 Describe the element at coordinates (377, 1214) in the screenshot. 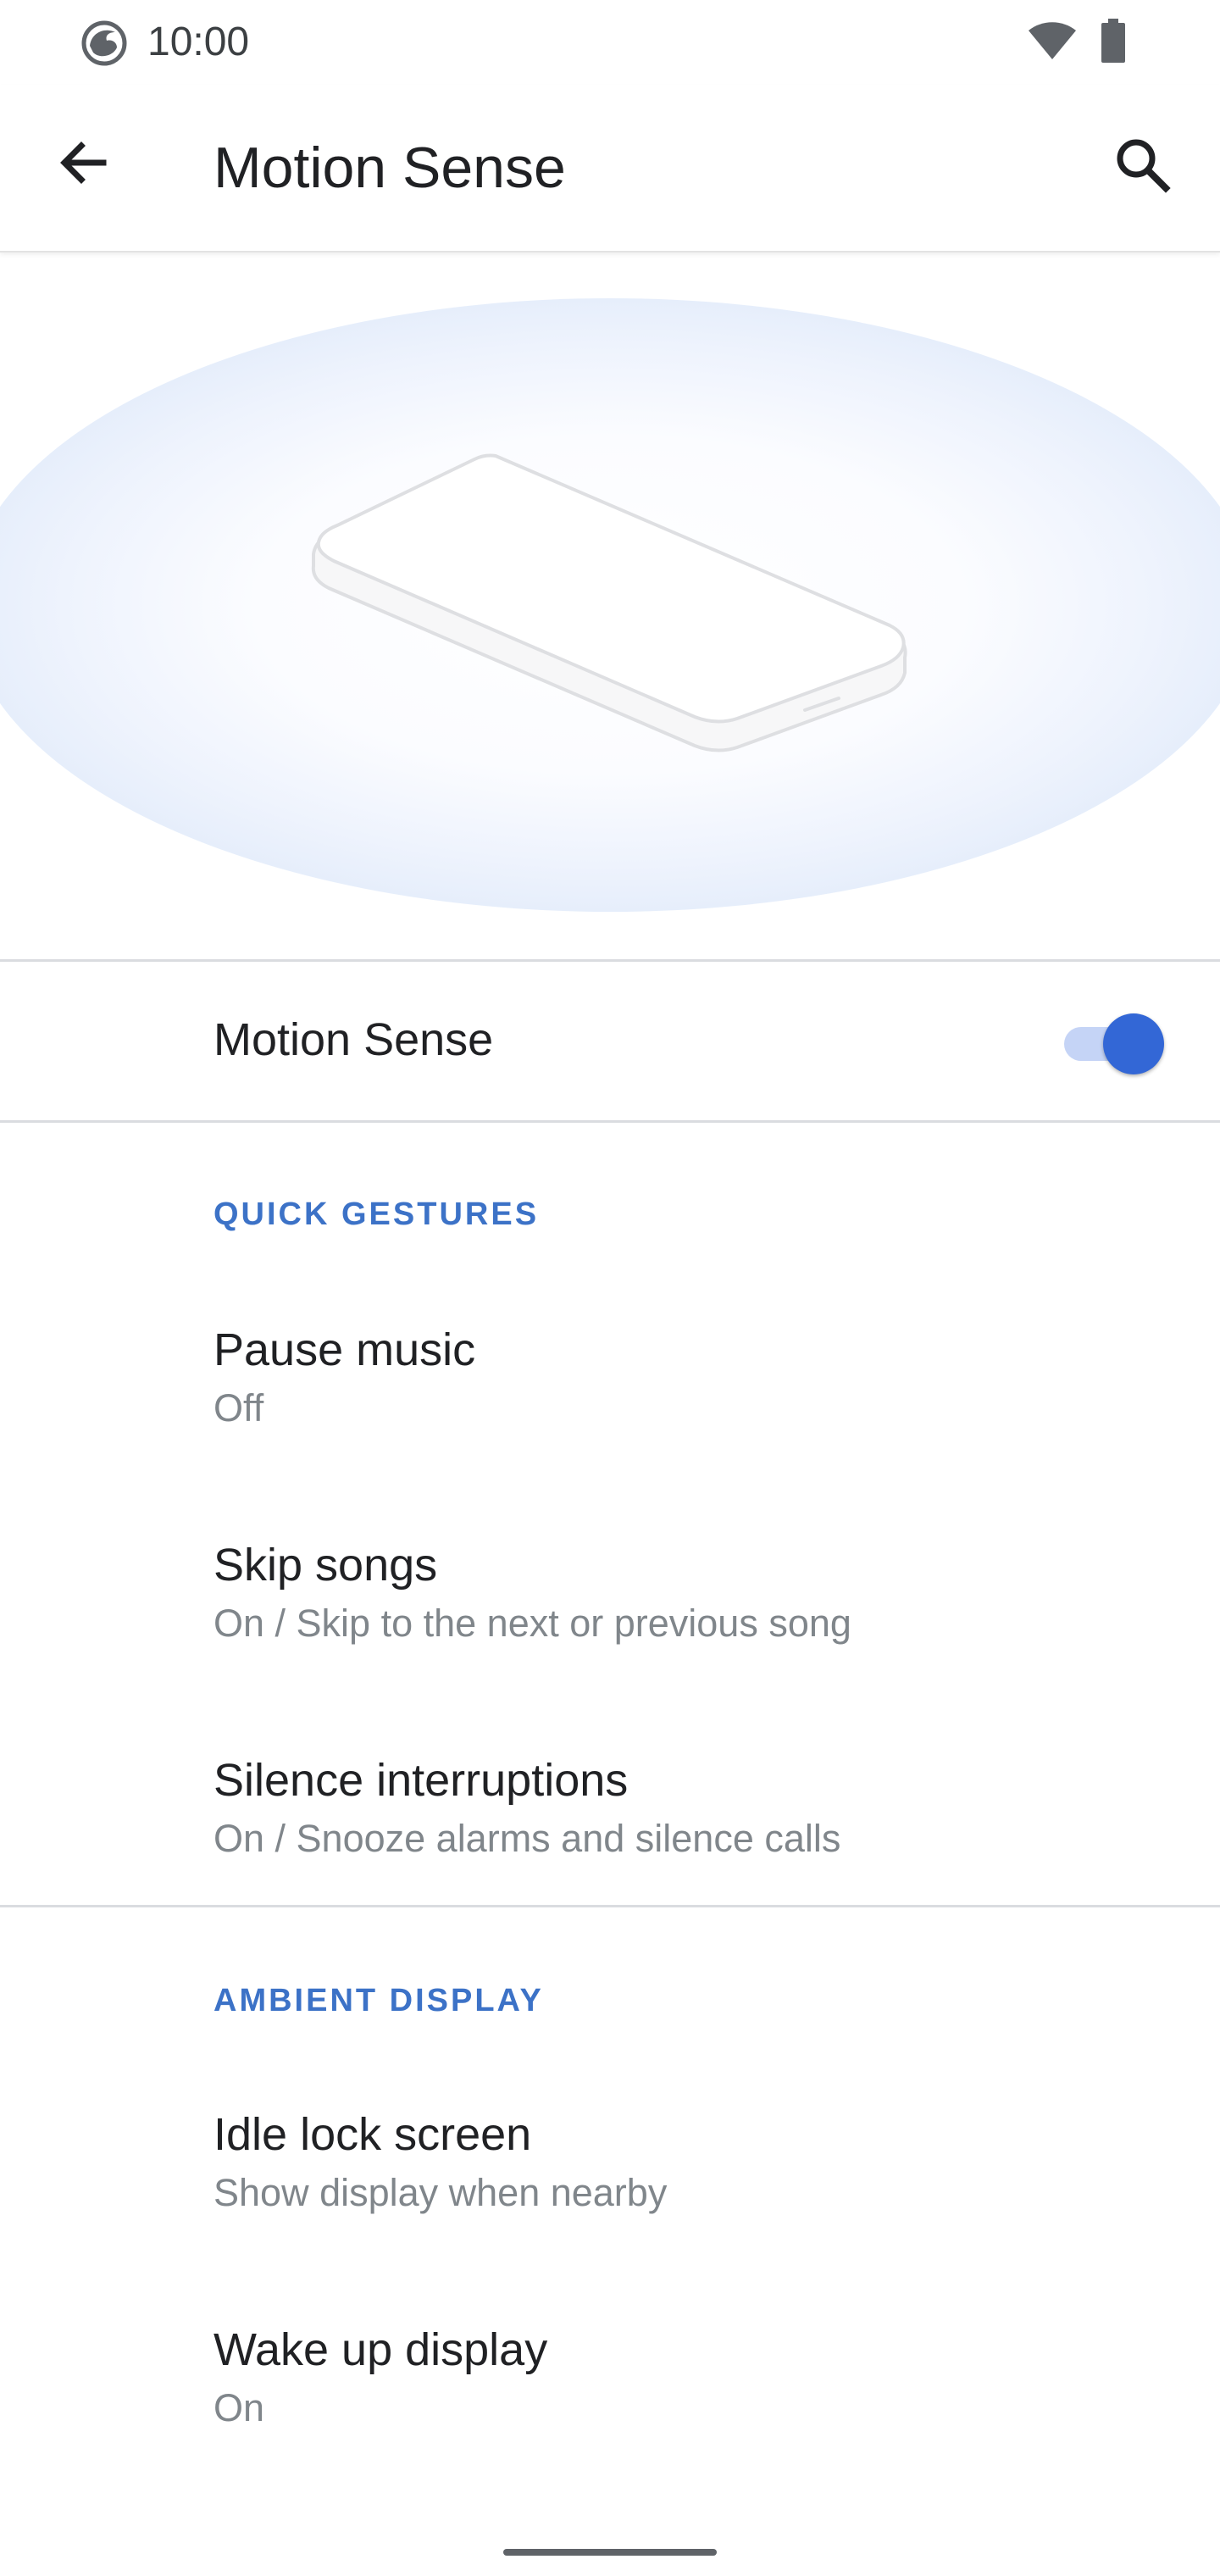

I see `section-header-quick-gestures: QUICK GESTURES` at that location.